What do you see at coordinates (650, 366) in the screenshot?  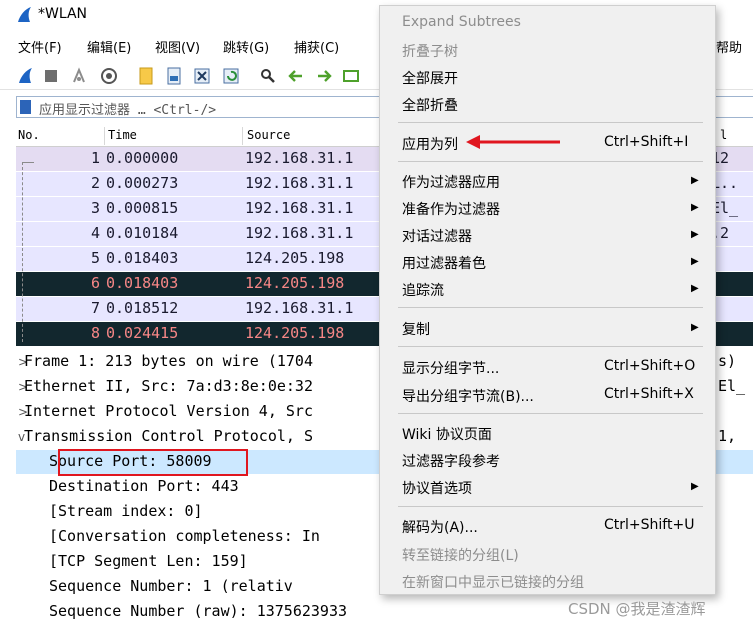 I see `menu-shortcut: Ctrl+Shift+O` at bounding box center [650, 366].